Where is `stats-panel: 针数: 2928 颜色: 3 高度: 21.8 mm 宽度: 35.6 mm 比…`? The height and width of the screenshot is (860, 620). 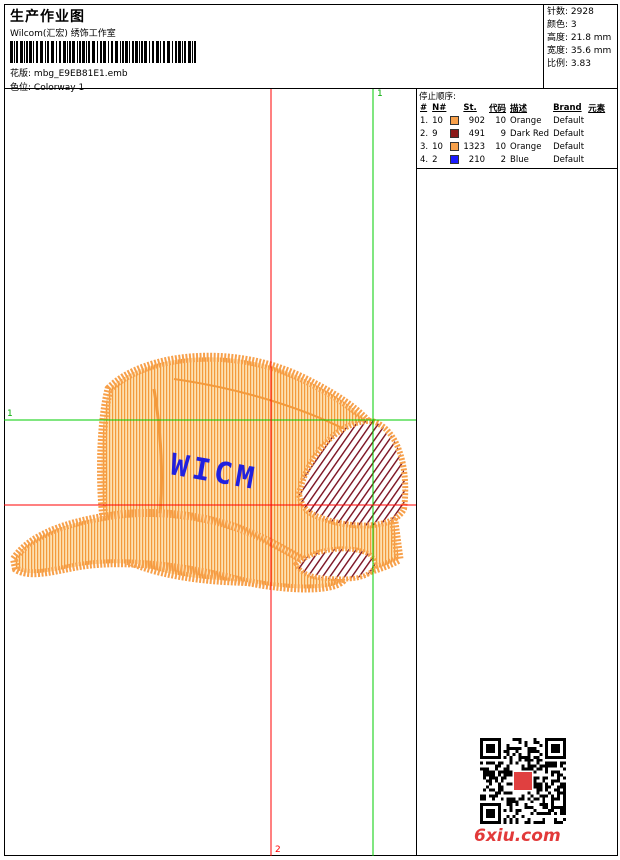 stats-panel: 针数: 2928 颜色: 3 高度: 21.8 mm 宽度: 35.6 mm 比… is located at coordinates (581, 46).